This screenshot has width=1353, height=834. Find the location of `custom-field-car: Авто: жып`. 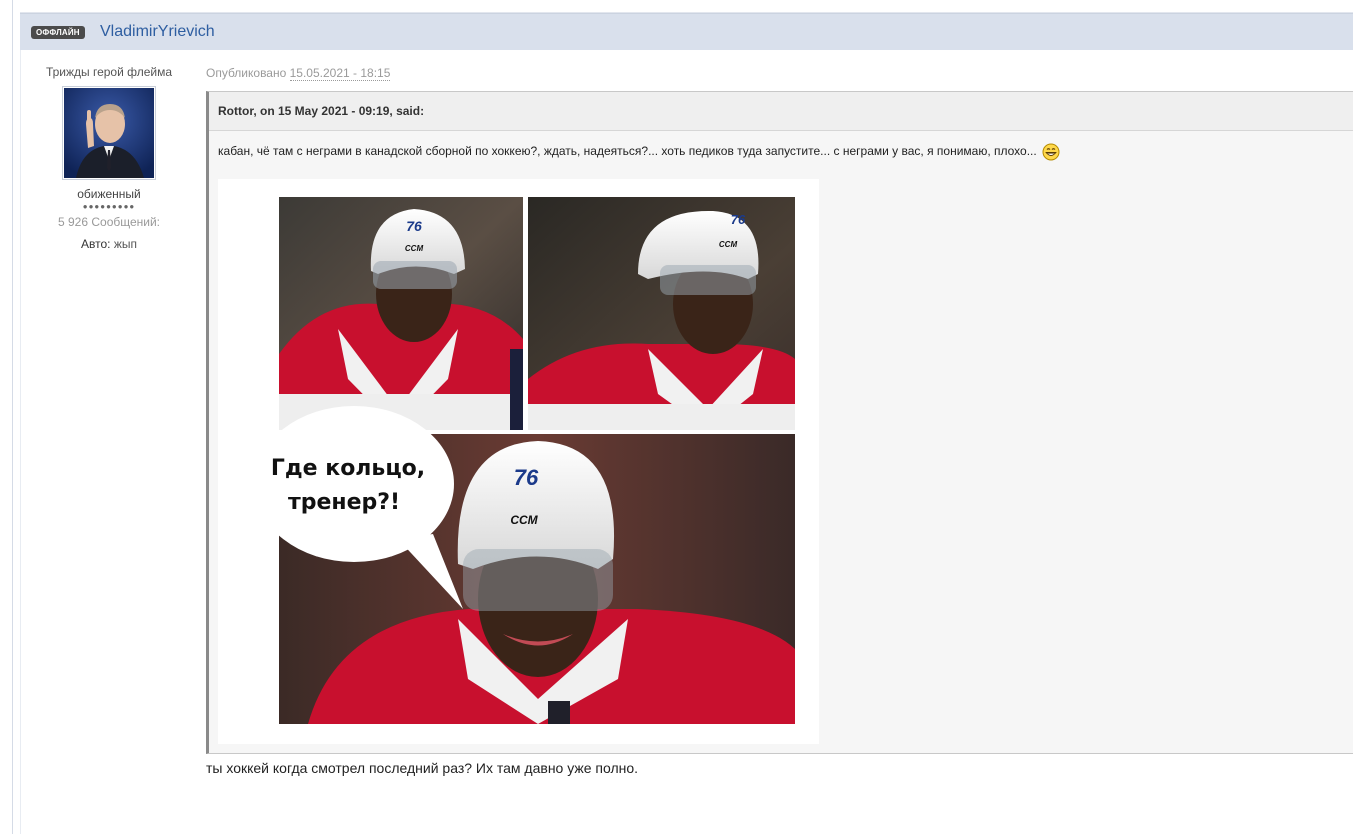

custom-field-car: Авто: жып is located at coordinates (109, 244).